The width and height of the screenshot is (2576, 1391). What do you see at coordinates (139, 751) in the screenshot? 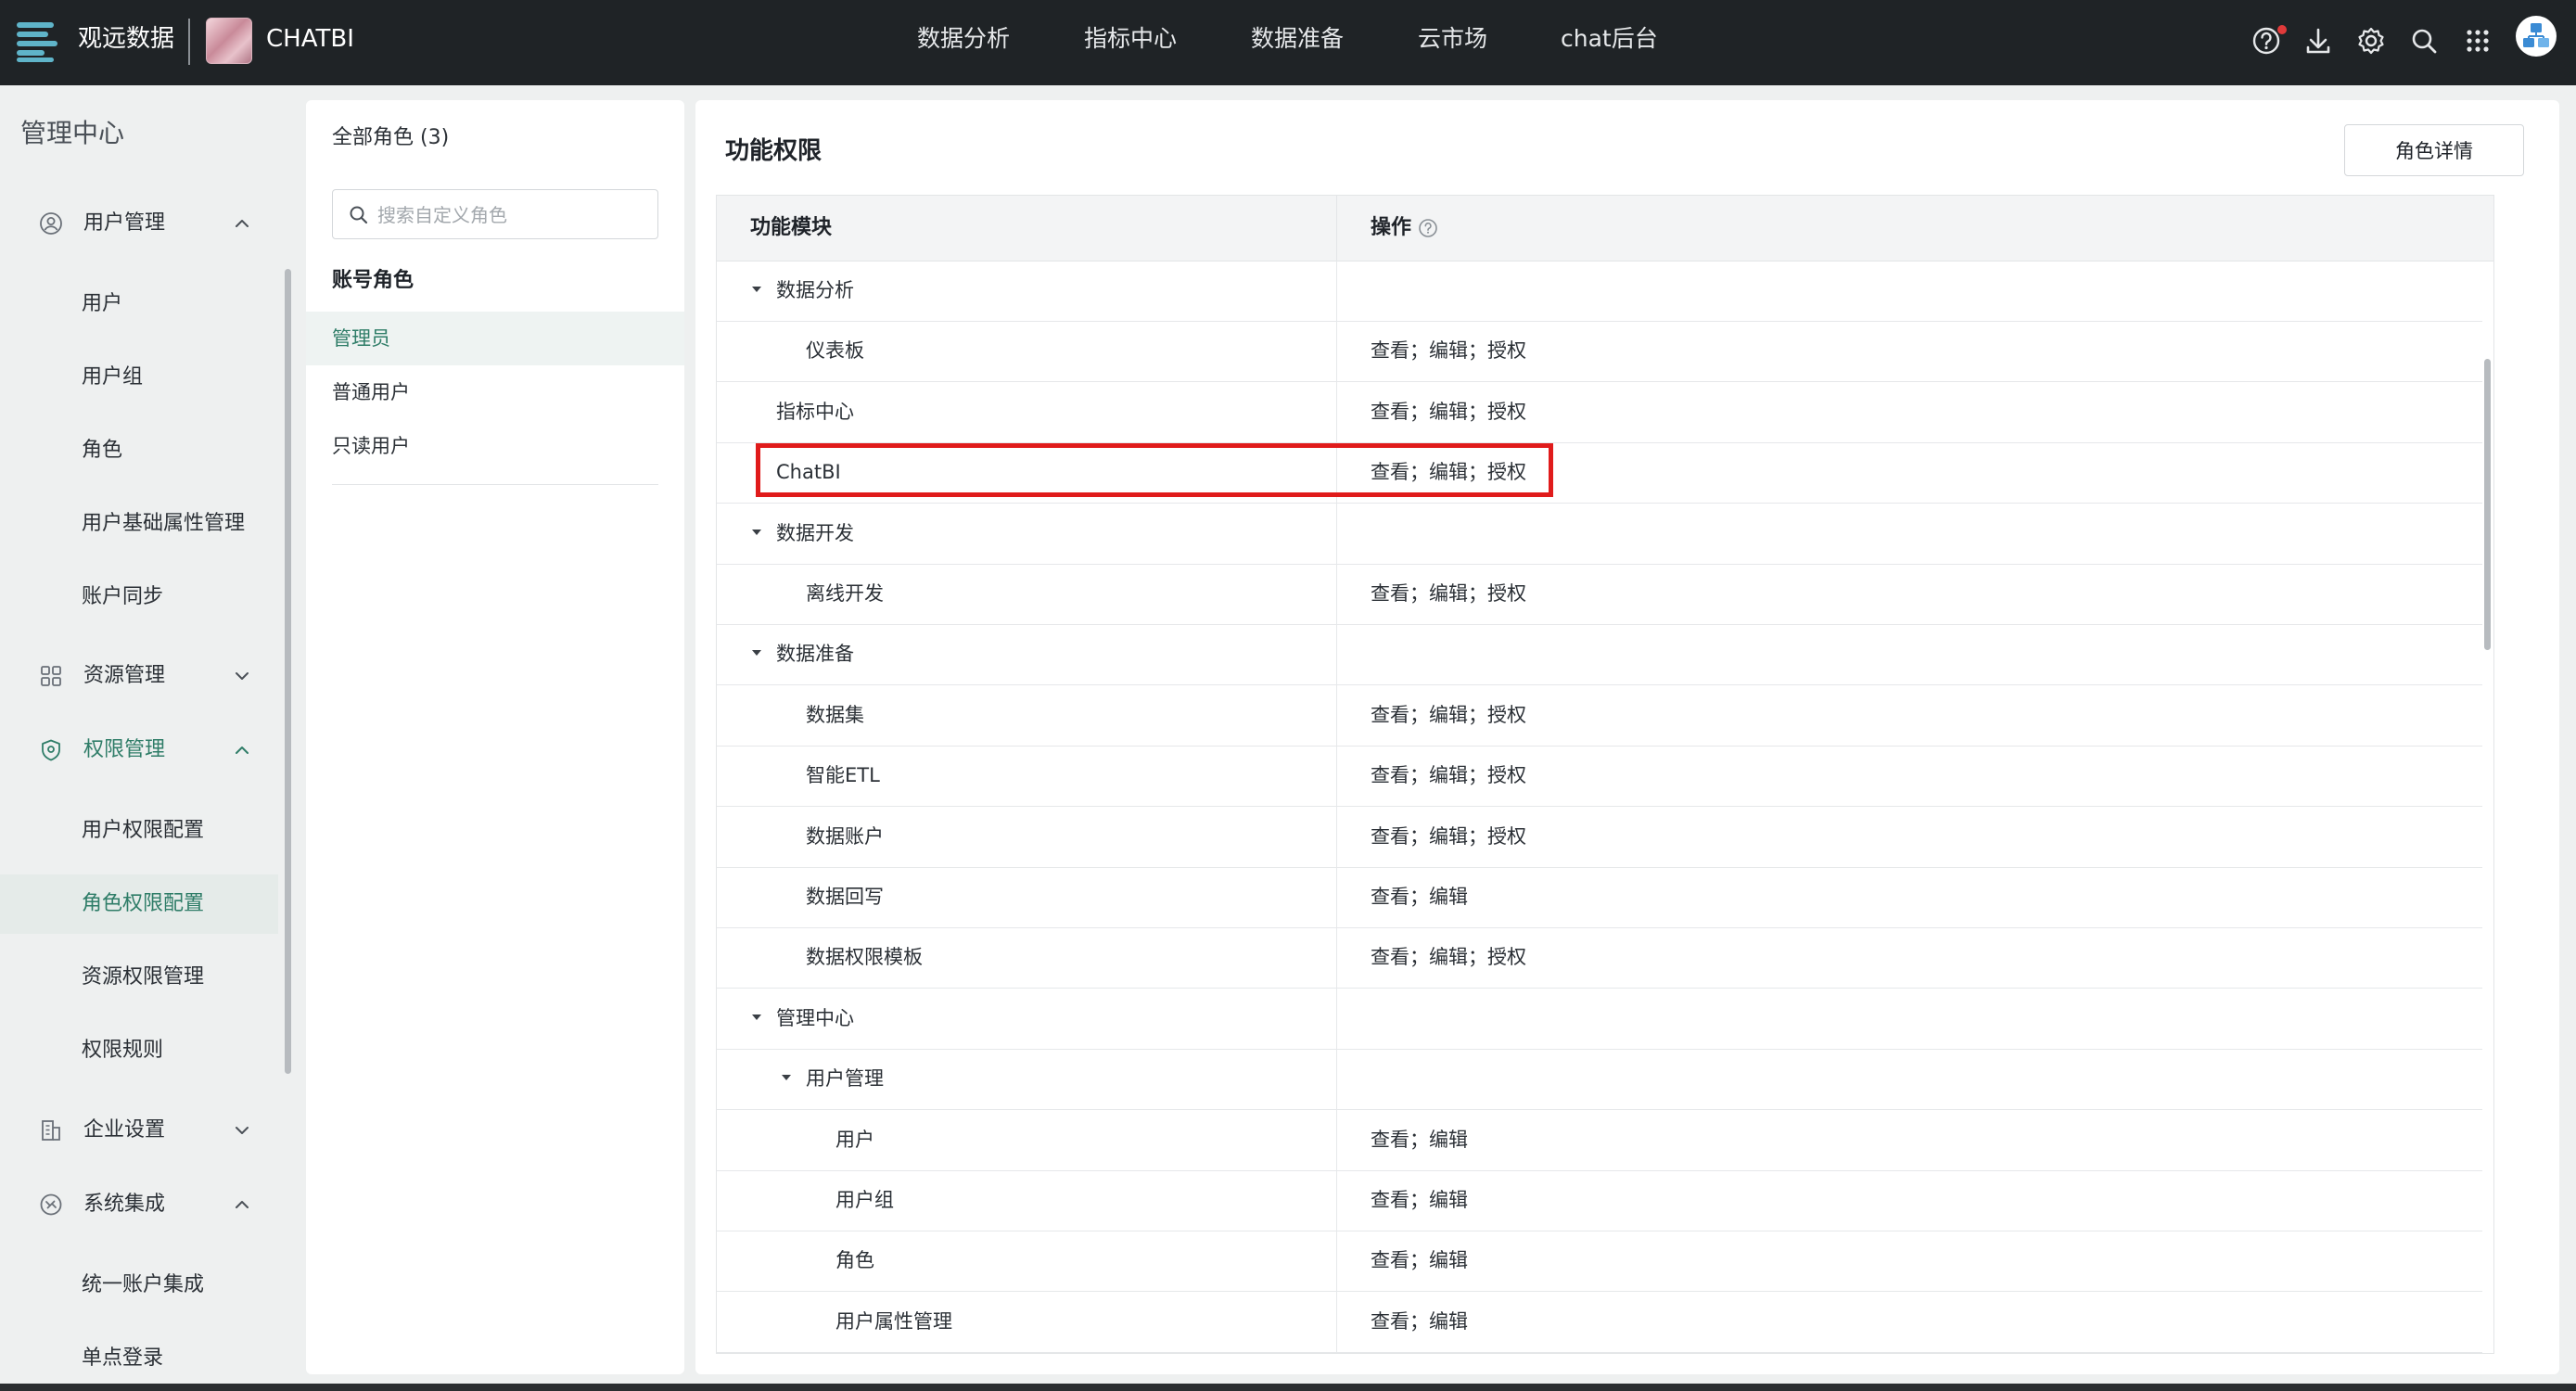
I see `sidebar-group-permission-management: 权限管理` at bounding box center [139, 751].